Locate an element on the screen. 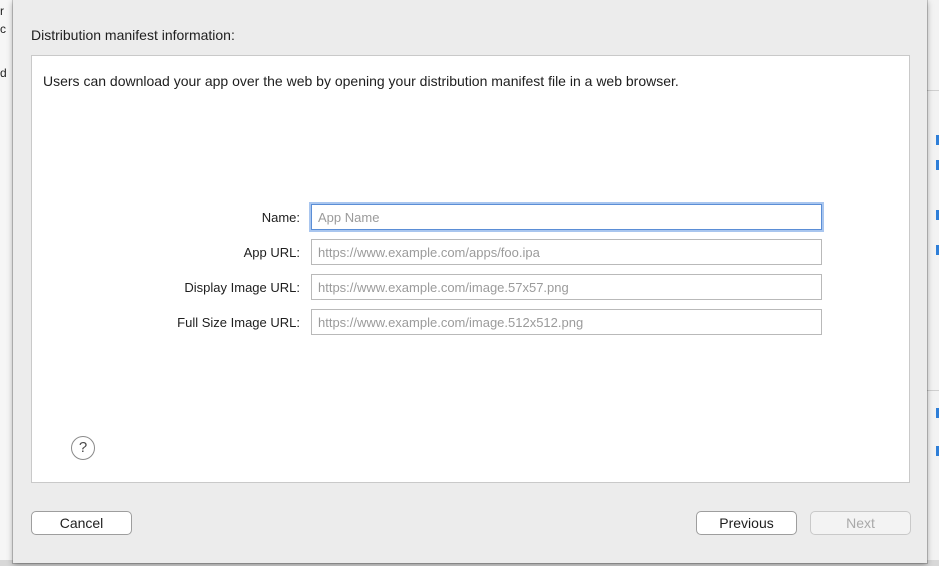  help-circle-icon: ? is located at coordinates (83, 448).